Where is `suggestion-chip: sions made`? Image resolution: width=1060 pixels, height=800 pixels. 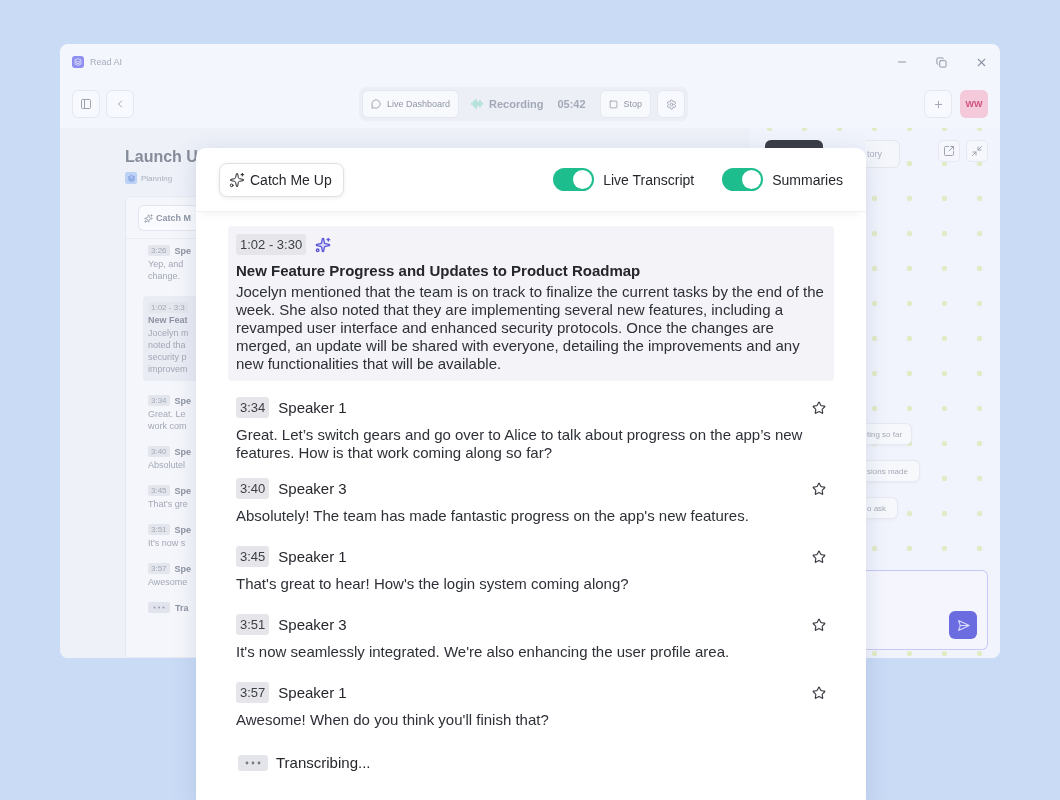 suggestion-chip: sions made is located at coordinates (893, 471).